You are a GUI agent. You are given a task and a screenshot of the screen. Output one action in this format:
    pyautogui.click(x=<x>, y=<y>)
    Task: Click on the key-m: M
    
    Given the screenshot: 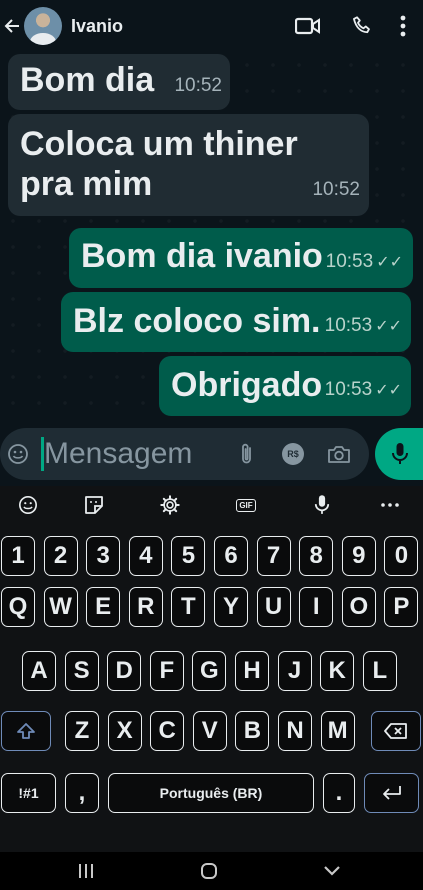 What is the action you would take?
    pyautogui.click(x=337, y=731)
    